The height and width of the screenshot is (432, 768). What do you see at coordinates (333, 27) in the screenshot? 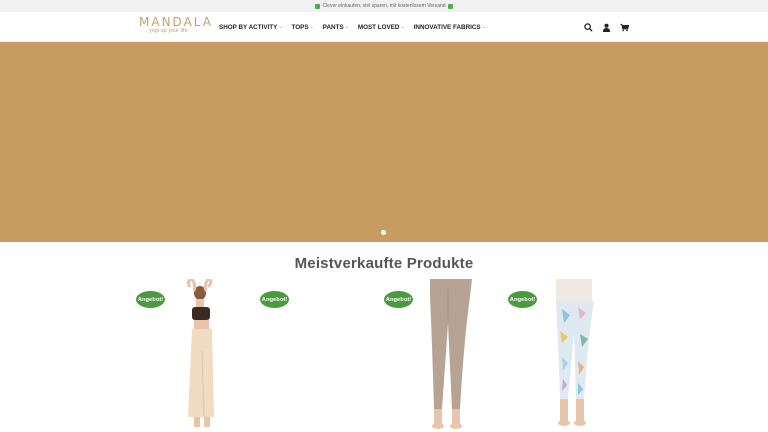
I see `nav-label: PANTS` at bounding box center [333, 27].